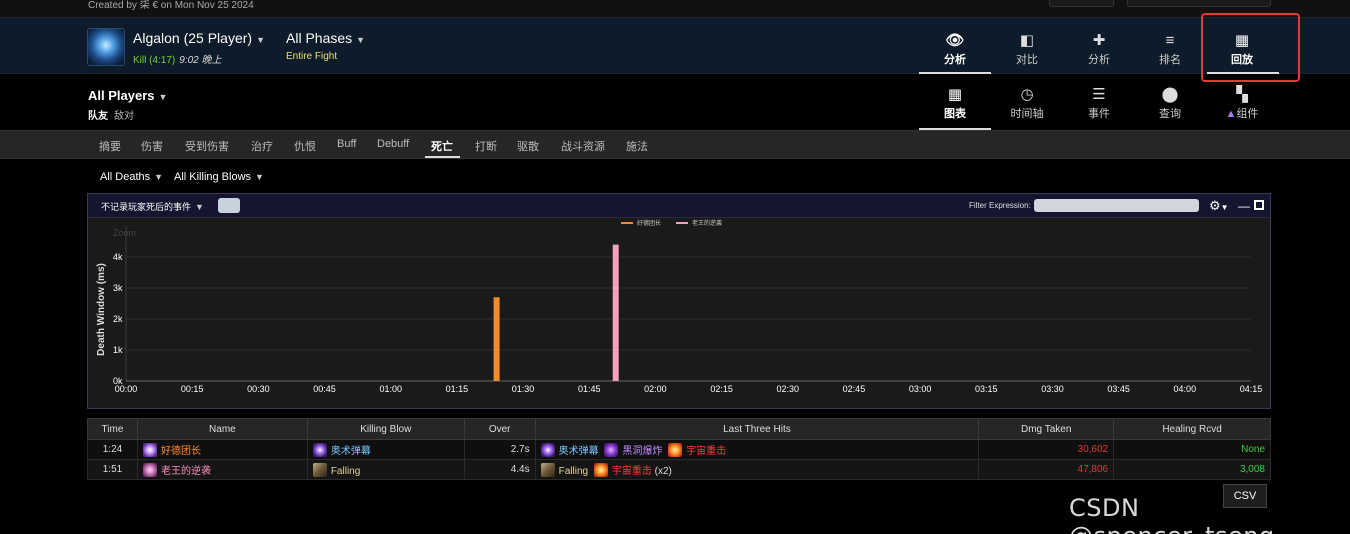 This screenshot has height=534, width=1350. Describe the element at coordinates (262, 146) in the screenshot. I see `tab-healing: 治疗` at that location.